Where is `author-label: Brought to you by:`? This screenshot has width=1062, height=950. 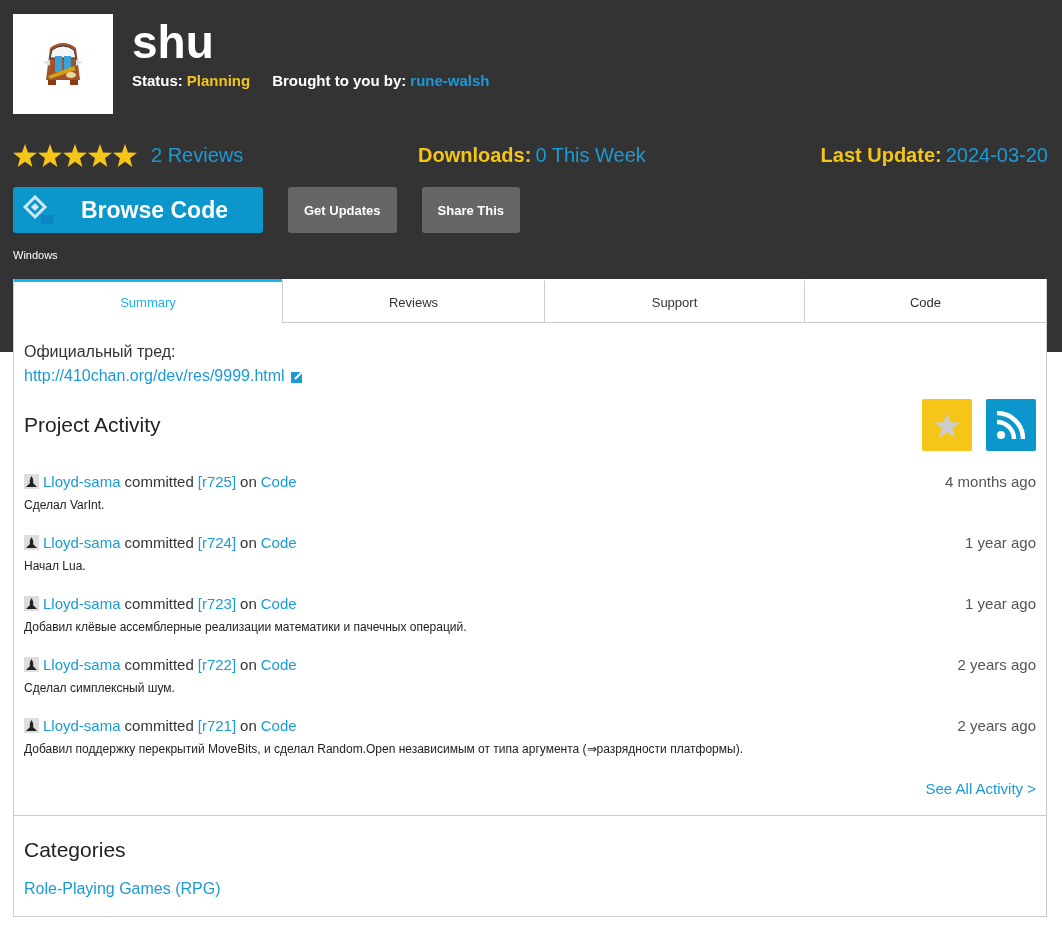
author-label: Brought to you by: is located at coordinates (339, 80).